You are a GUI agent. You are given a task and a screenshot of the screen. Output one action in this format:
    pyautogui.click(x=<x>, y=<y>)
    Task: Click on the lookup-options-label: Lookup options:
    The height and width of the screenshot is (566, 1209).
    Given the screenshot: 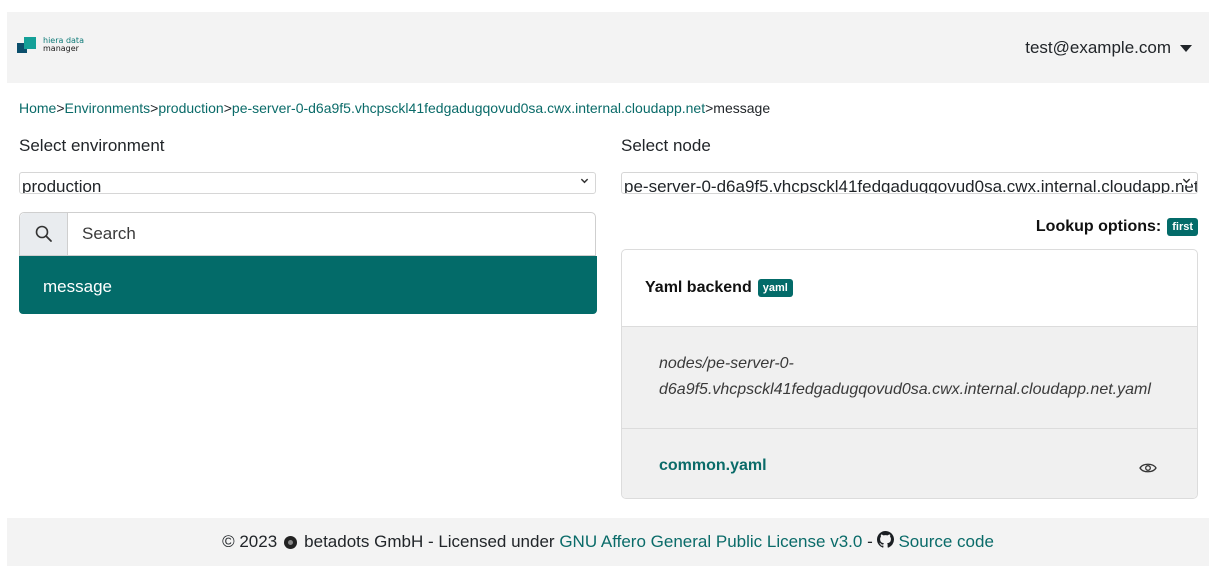 What is the action you would take?
    pyautogui.click(x=1098, y=226)
    